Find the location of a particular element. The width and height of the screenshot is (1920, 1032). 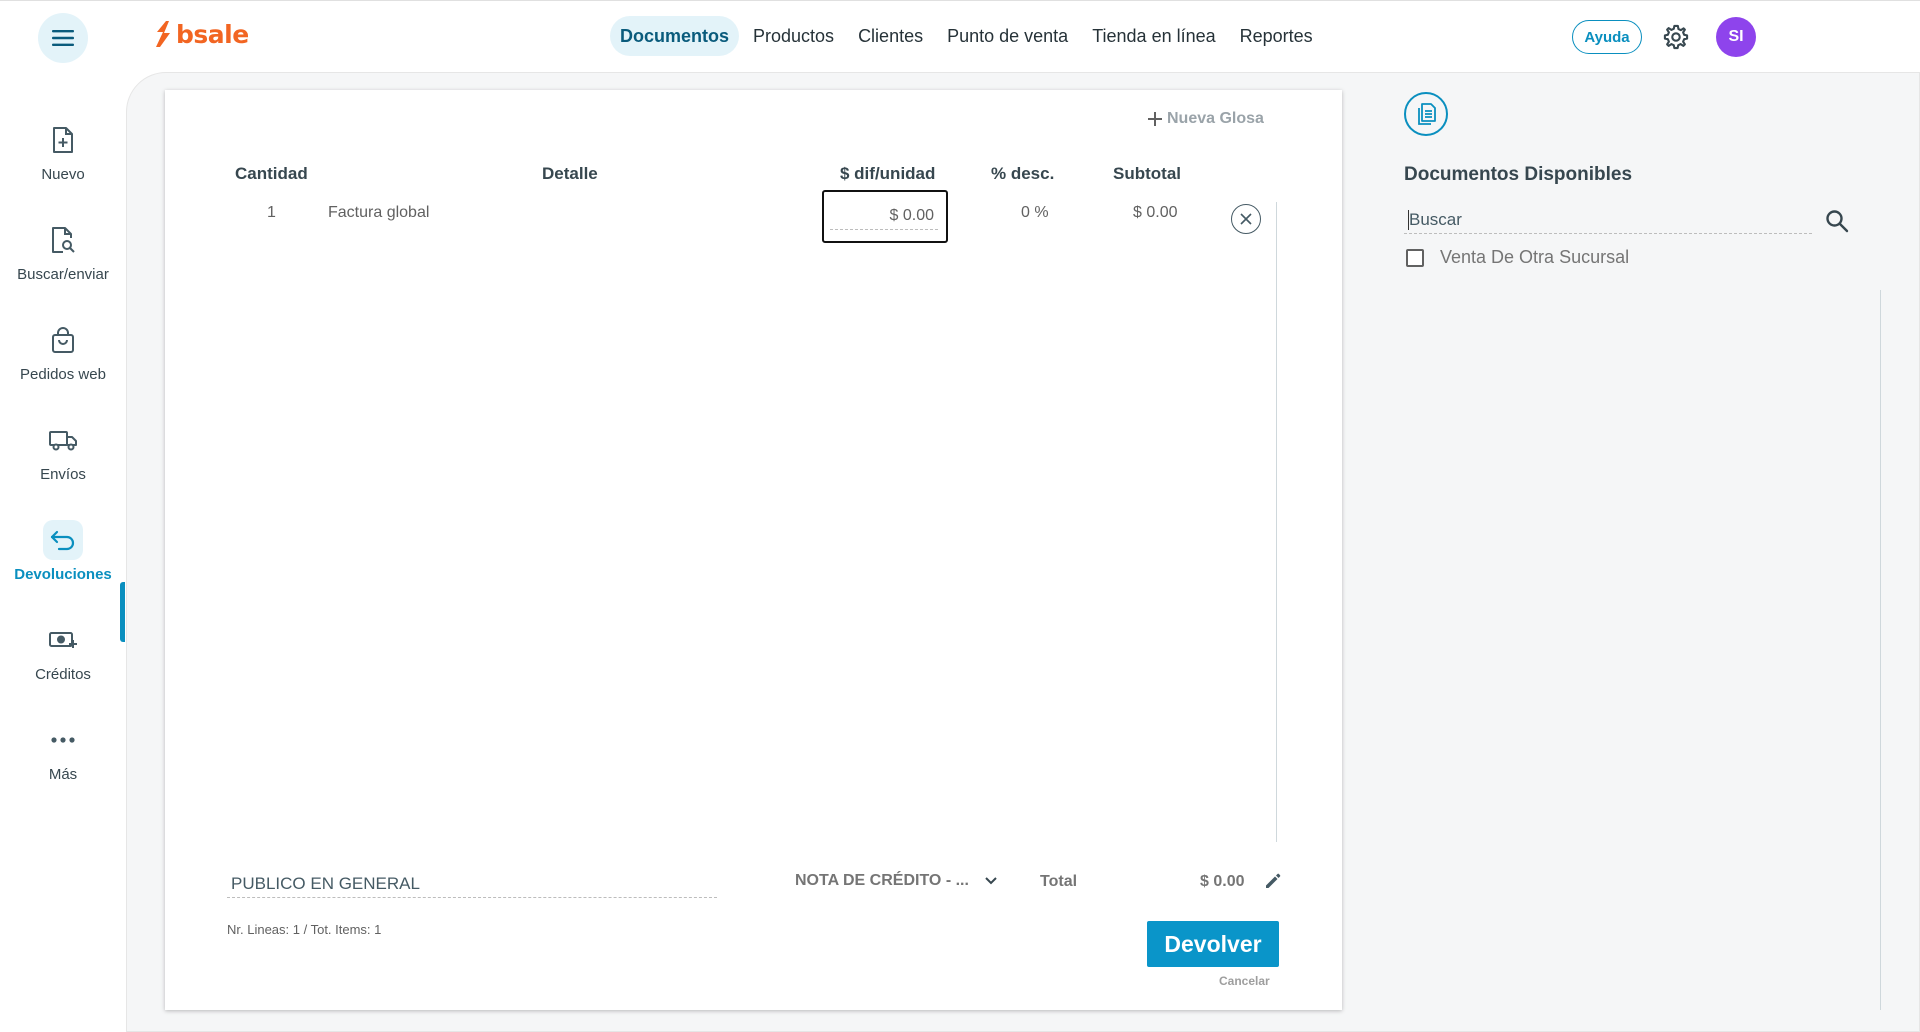

panel-divider is located at coordinates (1880, 650).